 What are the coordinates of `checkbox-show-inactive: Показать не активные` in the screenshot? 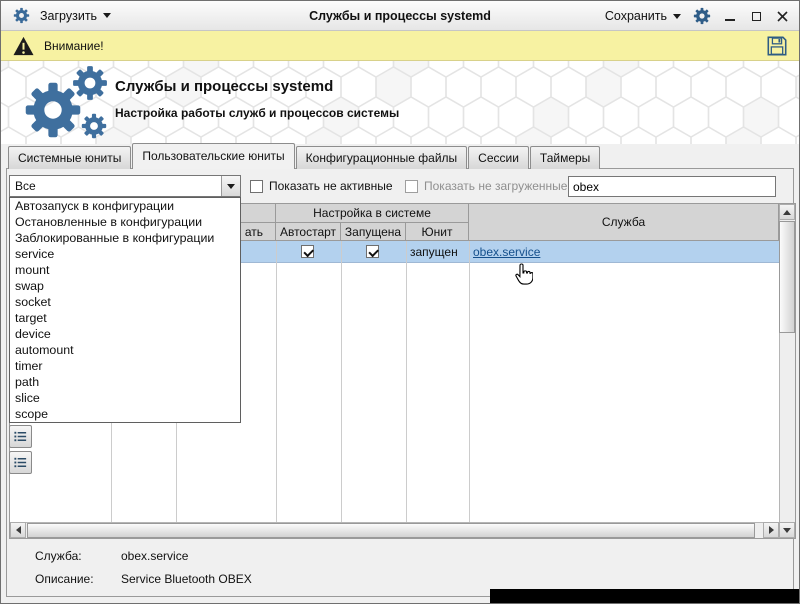 It's located at (321, 186).